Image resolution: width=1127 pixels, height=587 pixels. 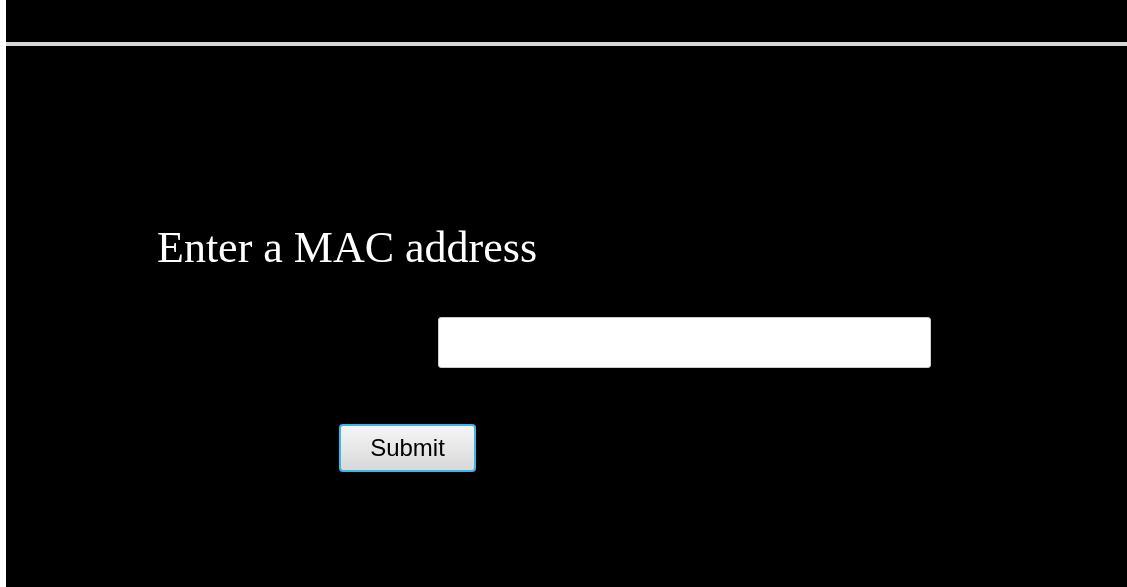 I want to click on submit-button: Submit, so click(x=407, y=447).